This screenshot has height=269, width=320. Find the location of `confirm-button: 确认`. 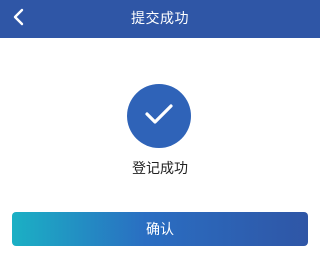

confirm-button: 确认 is located at coordinates (160, 229).